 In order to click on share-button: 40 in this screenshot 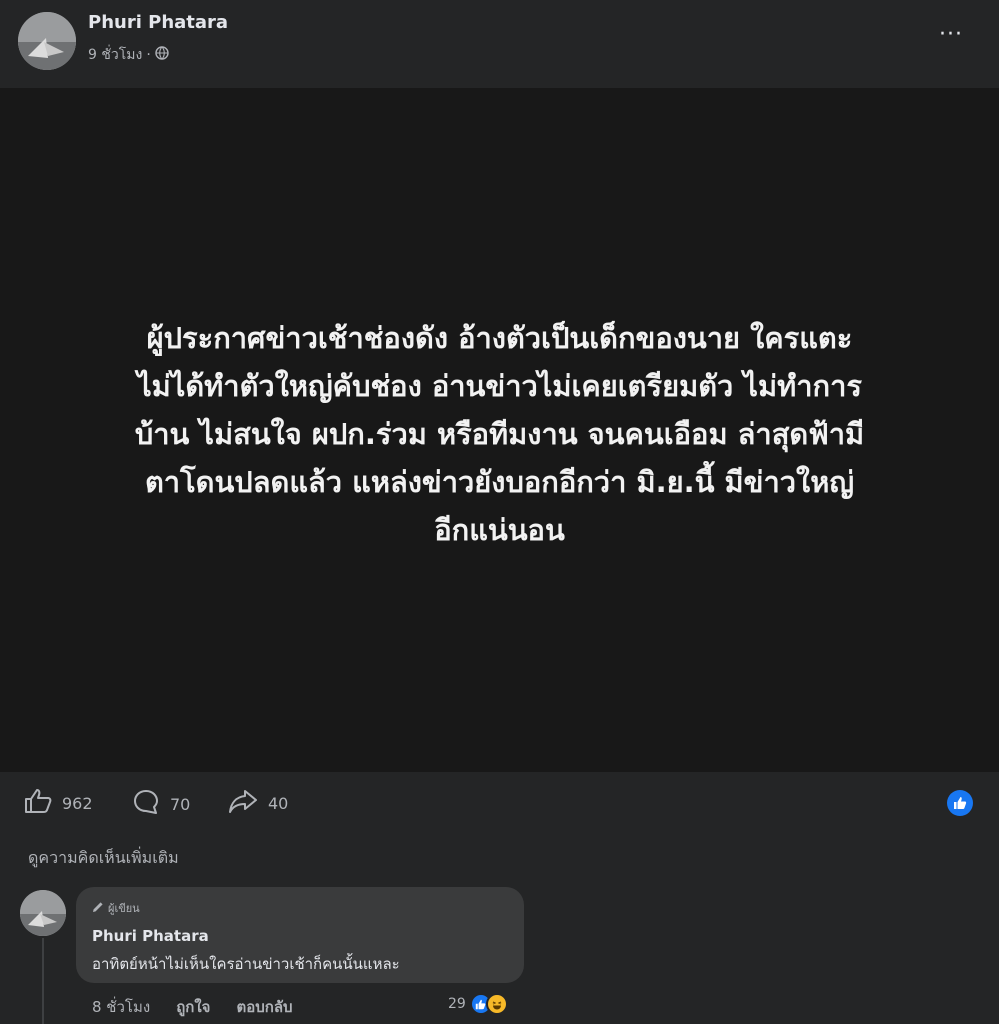, I will do `click(258, 803)`.